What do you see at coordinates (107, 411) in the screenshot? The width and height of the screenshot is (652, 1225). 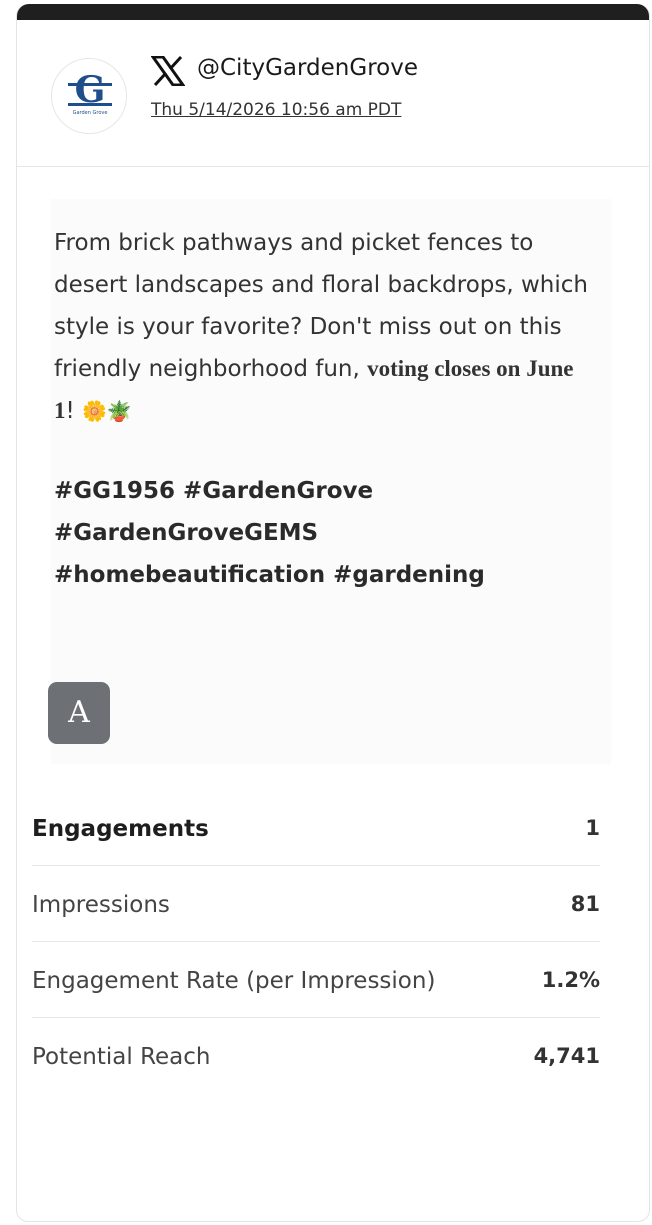 I see `flower-shovel-emoji-icon: 🌼🪴` at bounding box center [107, 411].